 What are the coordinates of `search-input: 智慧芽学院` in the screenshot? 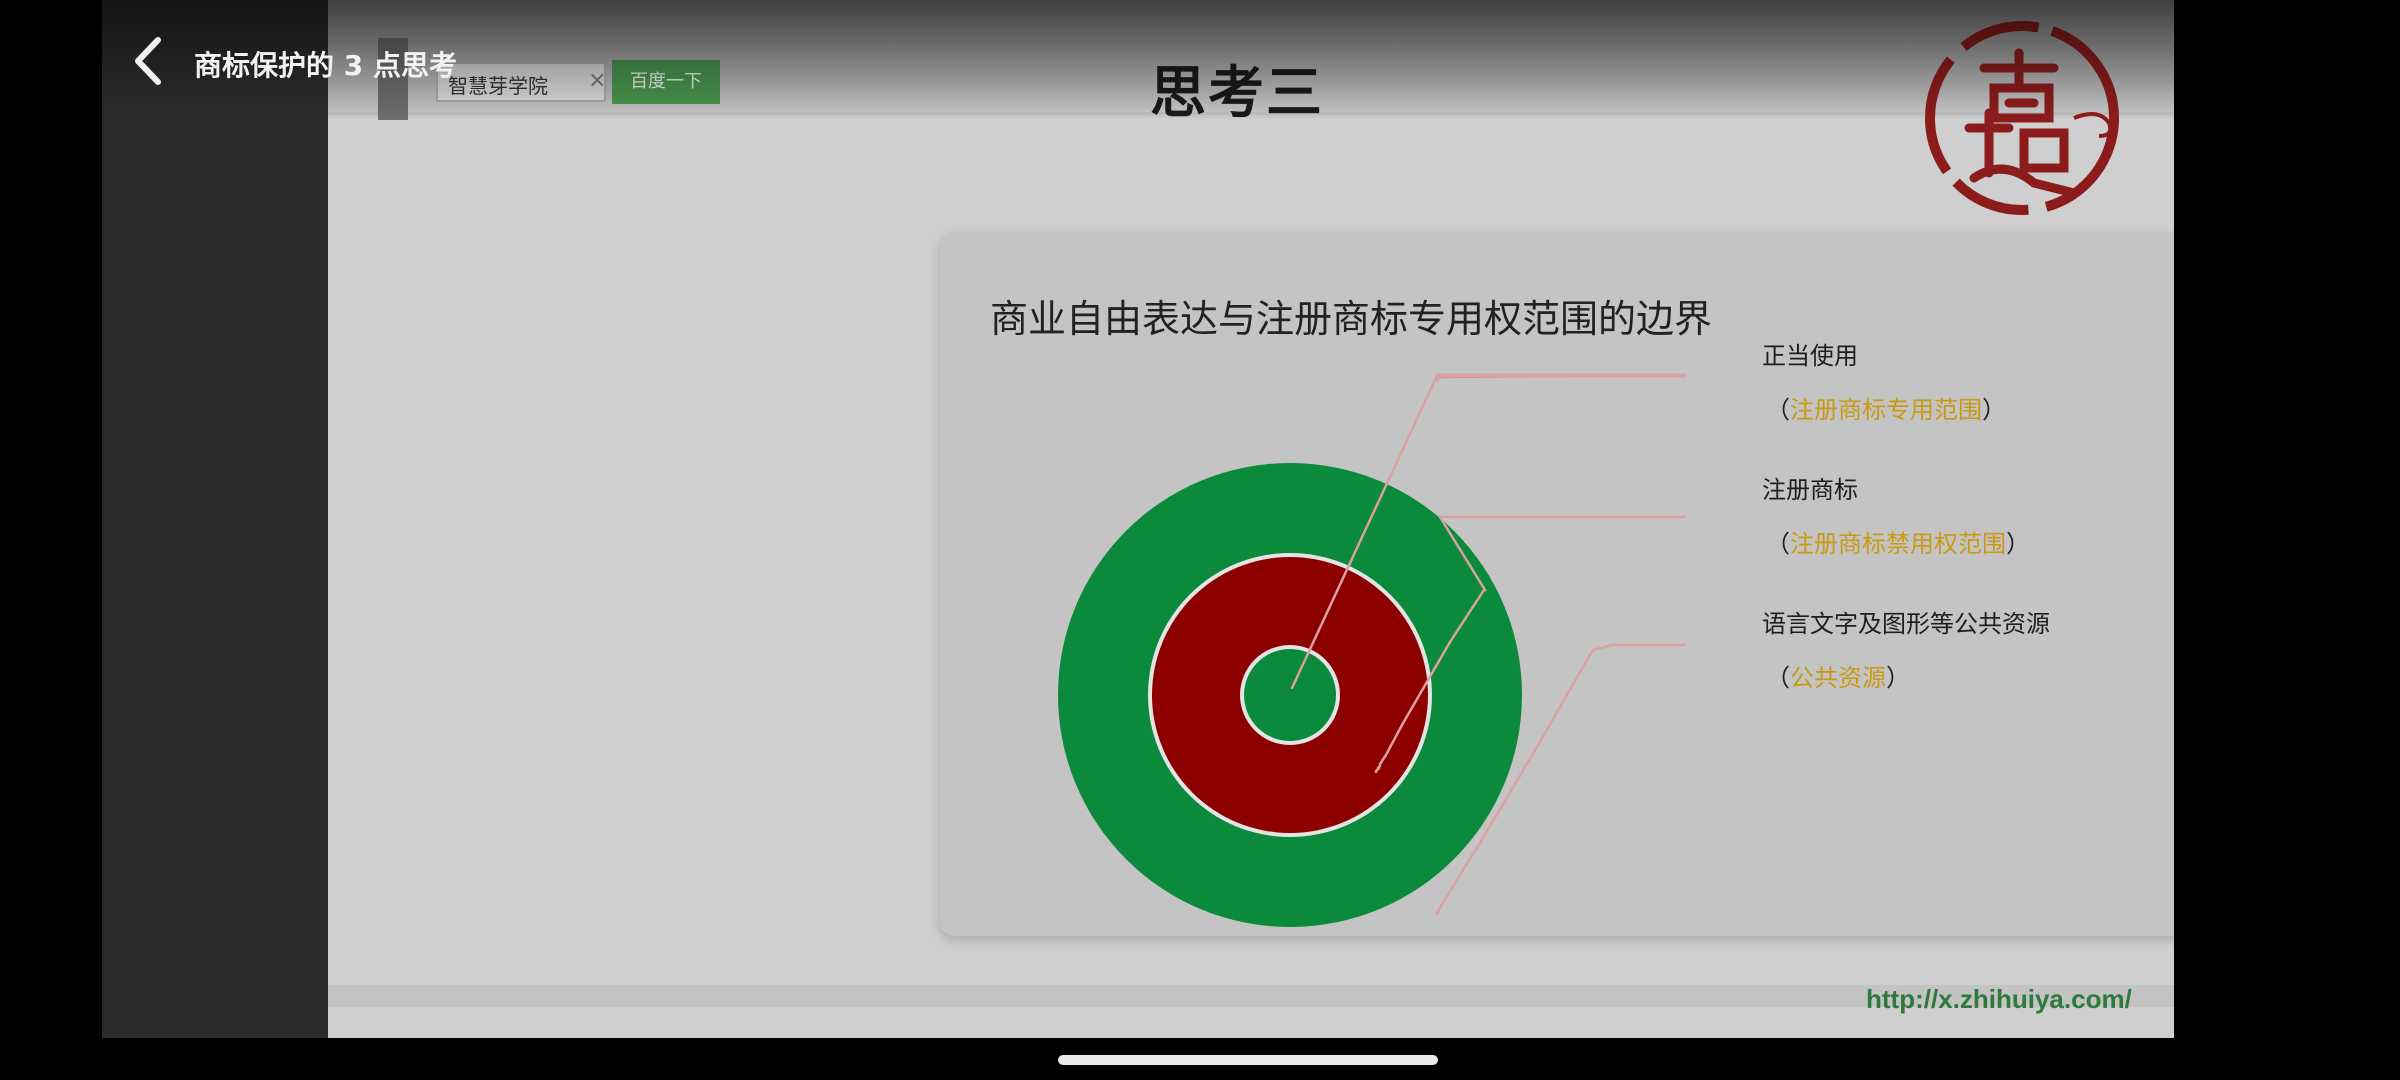 It's located at (521, 82).